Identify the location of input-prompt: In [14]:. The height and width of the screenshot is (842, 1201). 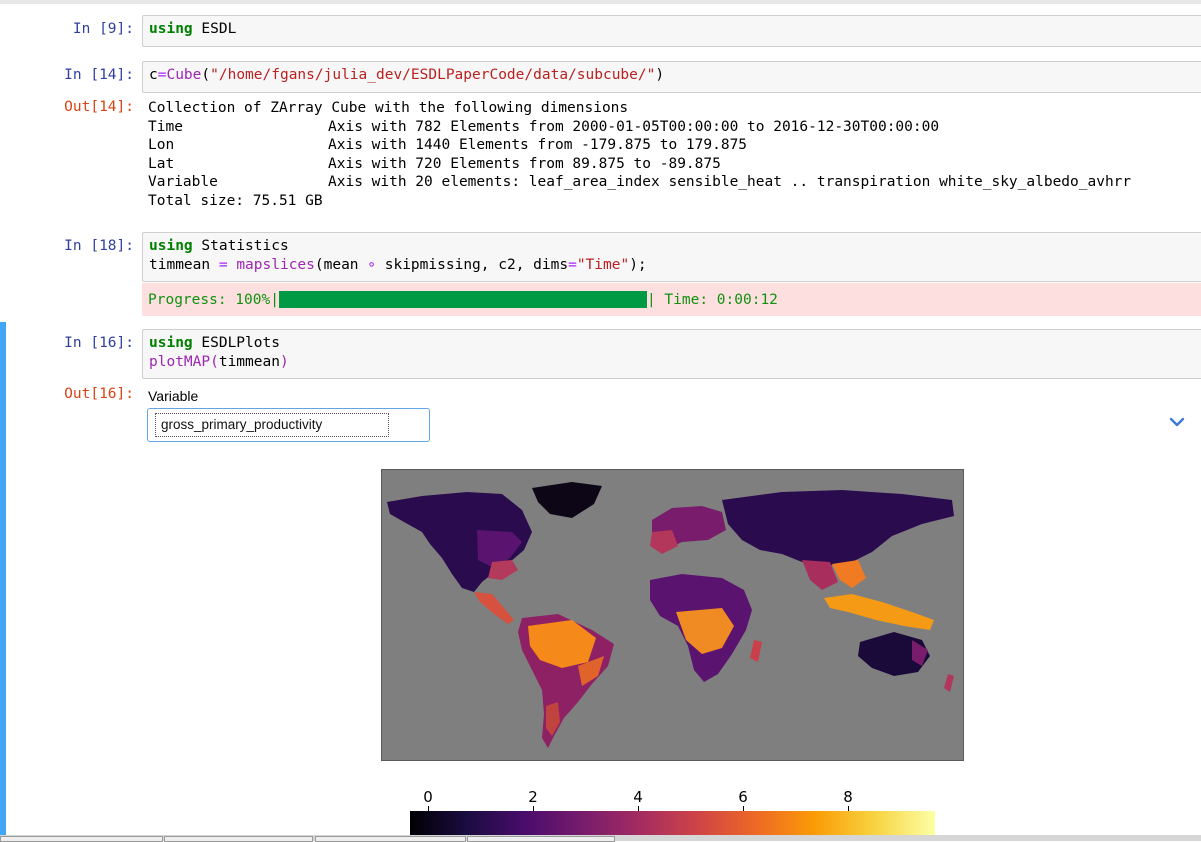
(99, 75).